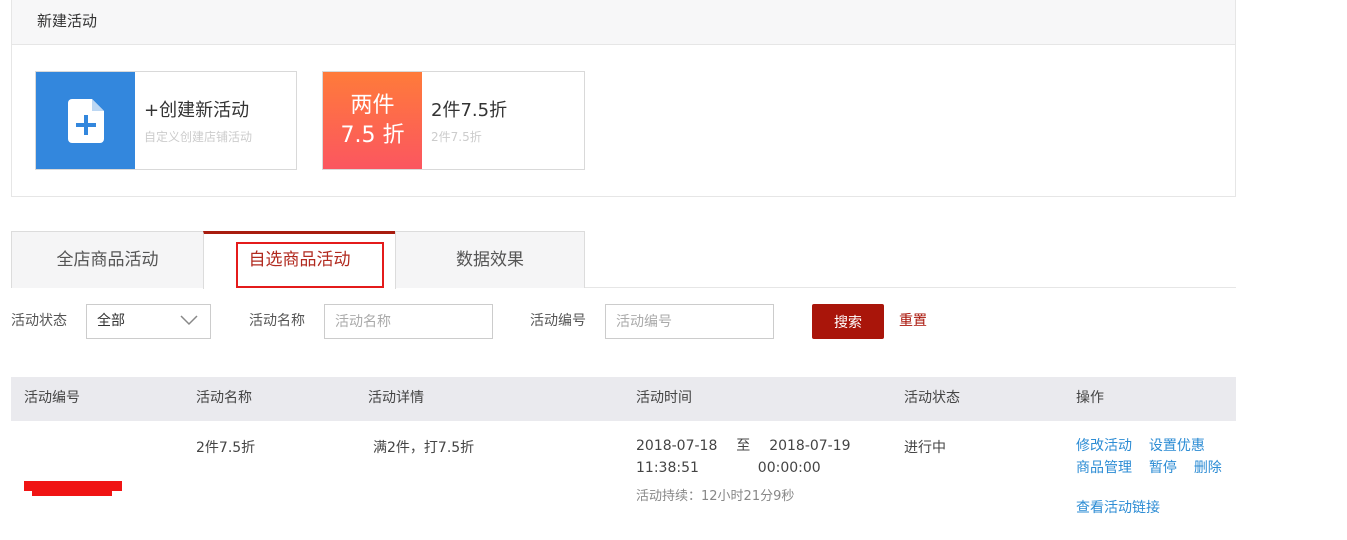 This screenshot has height=540, width=1347. Describe the element at coordinates (85, 120) in the screenshot. I see `add-document-icon` at that location.